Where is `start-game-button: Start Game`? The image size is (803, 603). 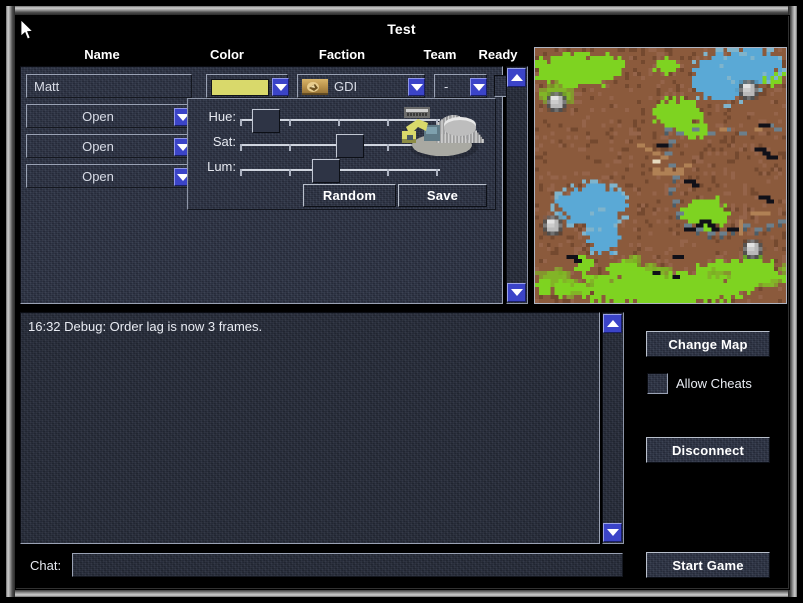
start-game-button: Start Game is located at coordinates (708, 565).